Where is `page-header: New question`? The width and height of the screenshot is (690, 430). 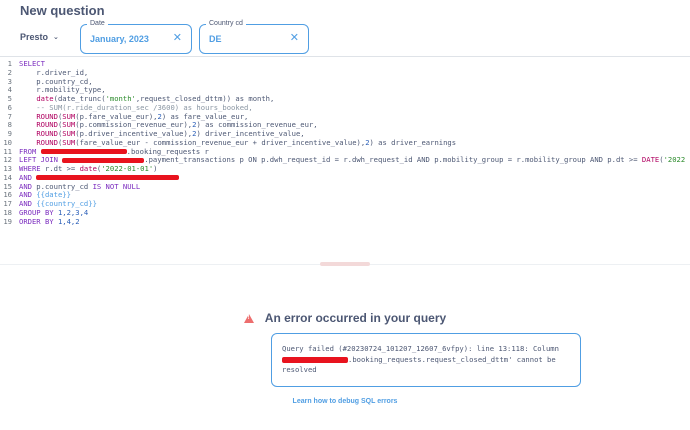
page-header: New question is located at coordinates (345, 10).